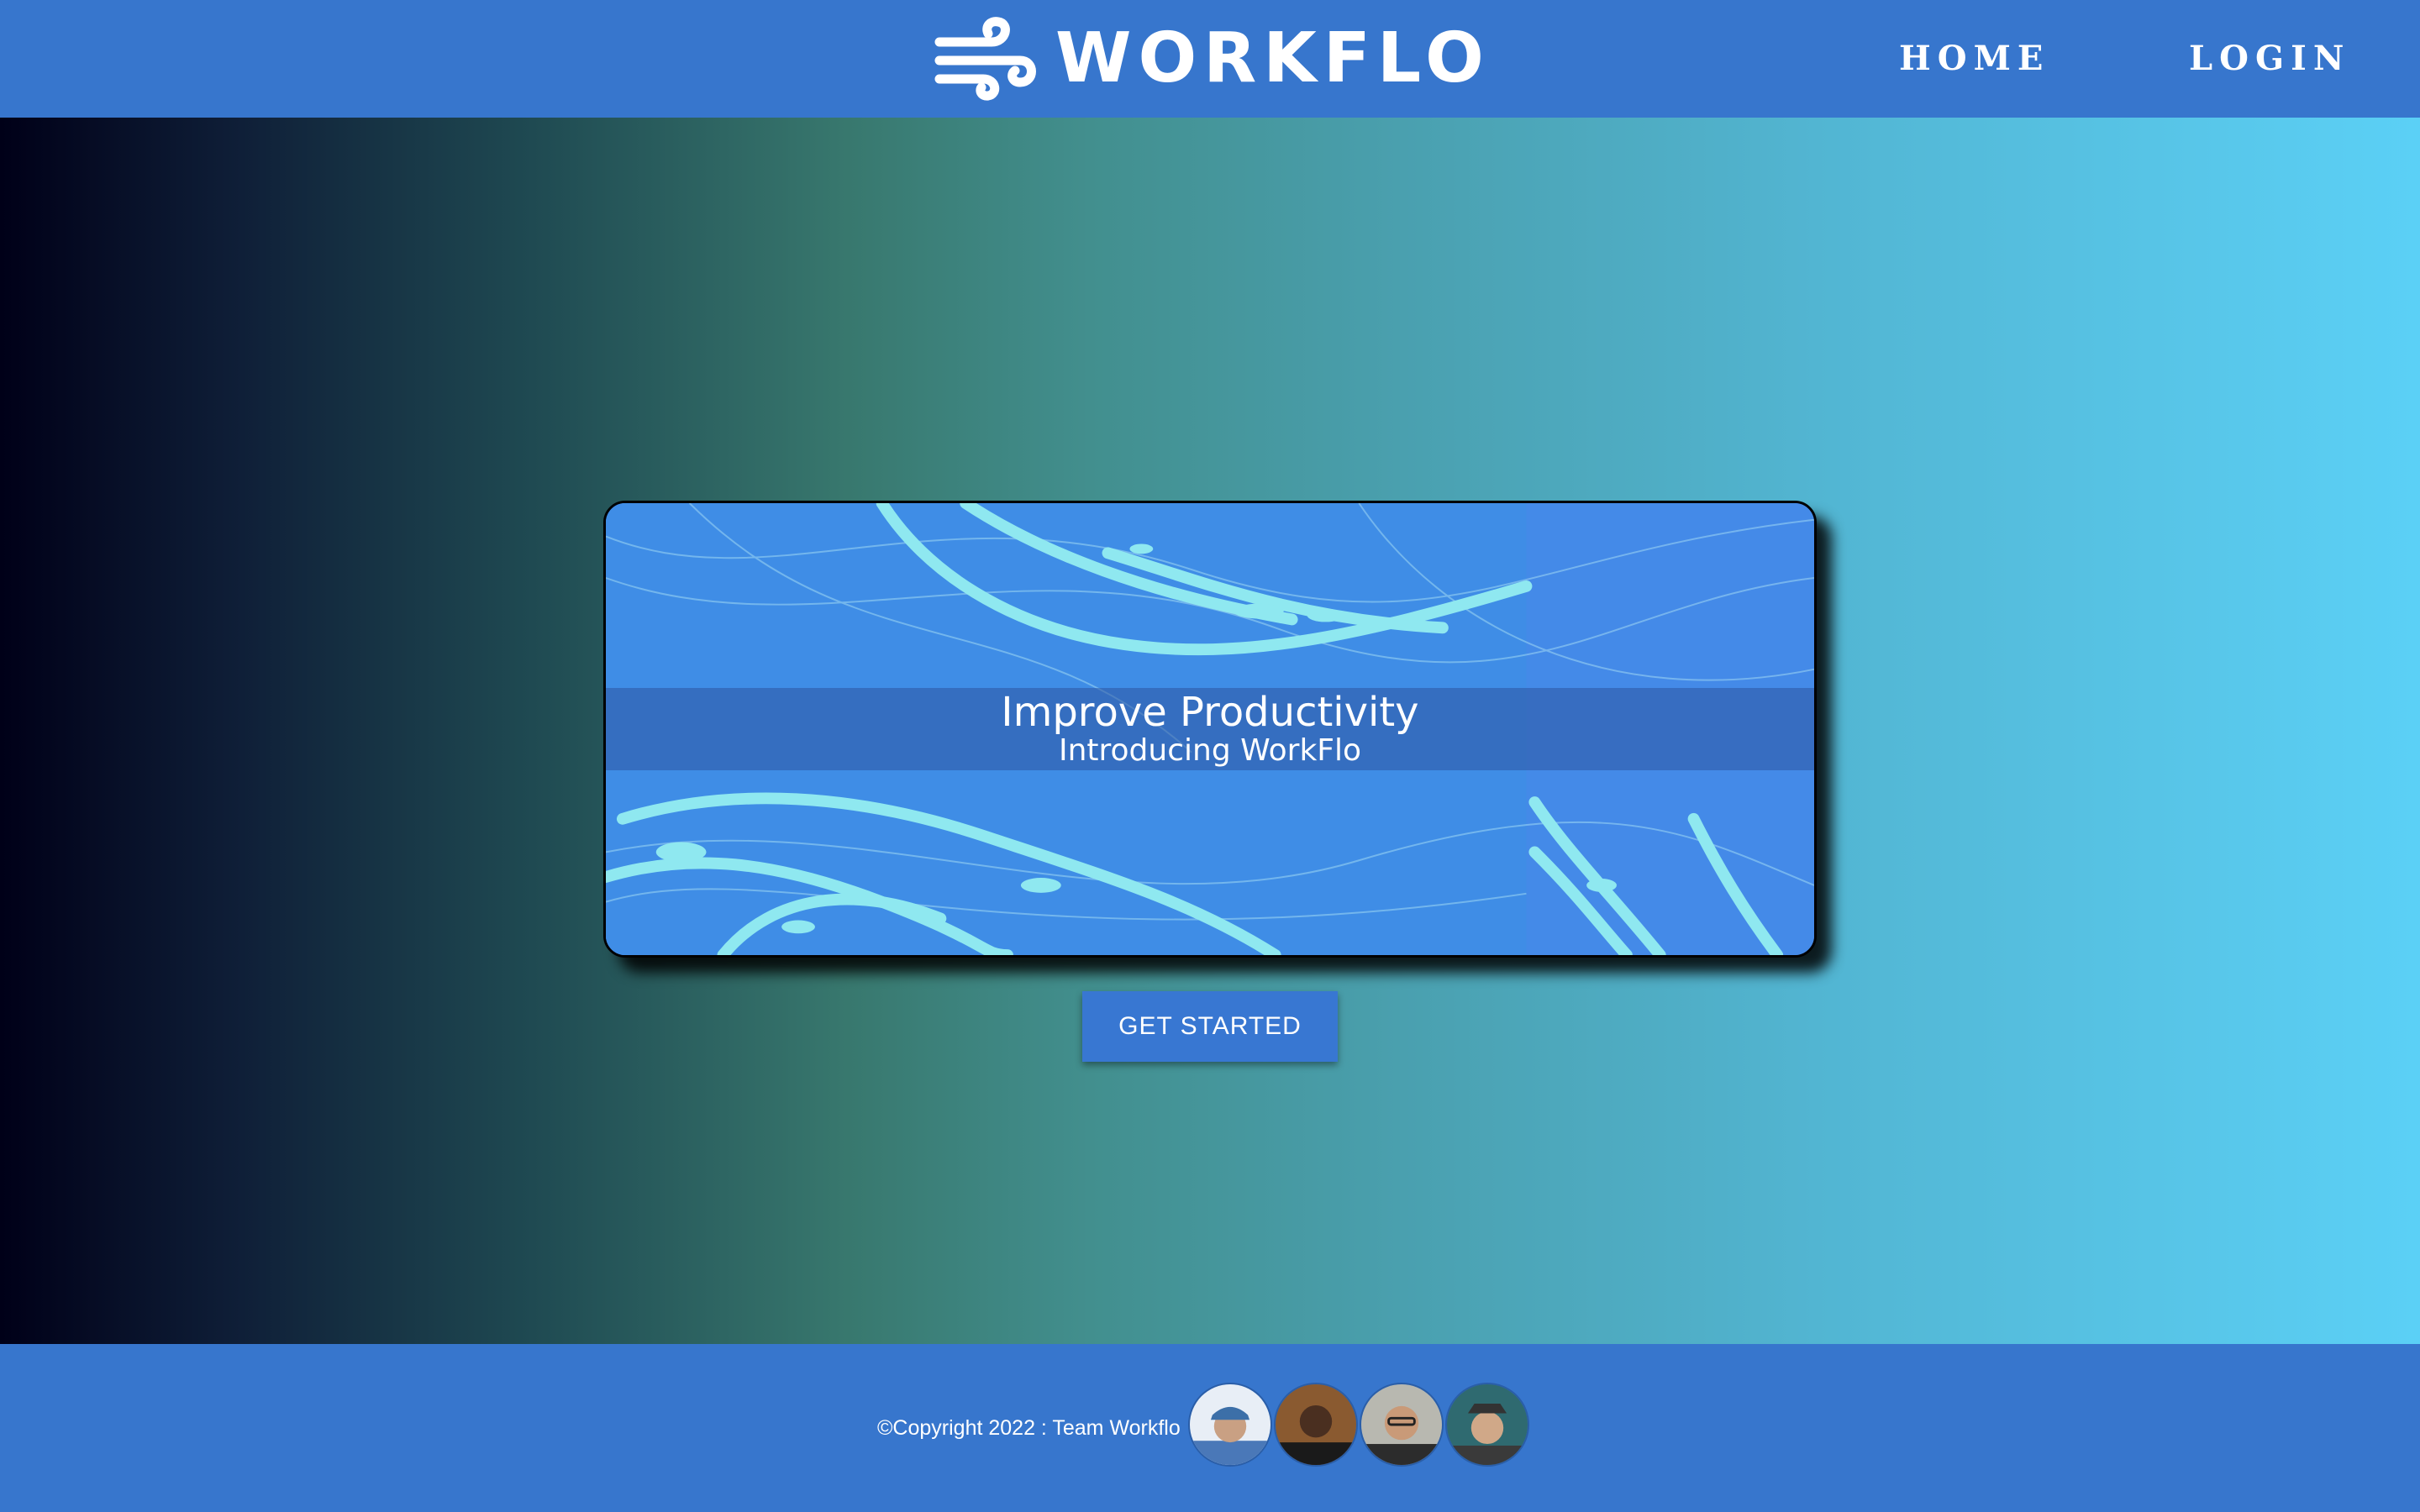  What do you see at coordinates (985, 59) in the screenshot?
I see `wind-icon` at bounding box center [985, 59].